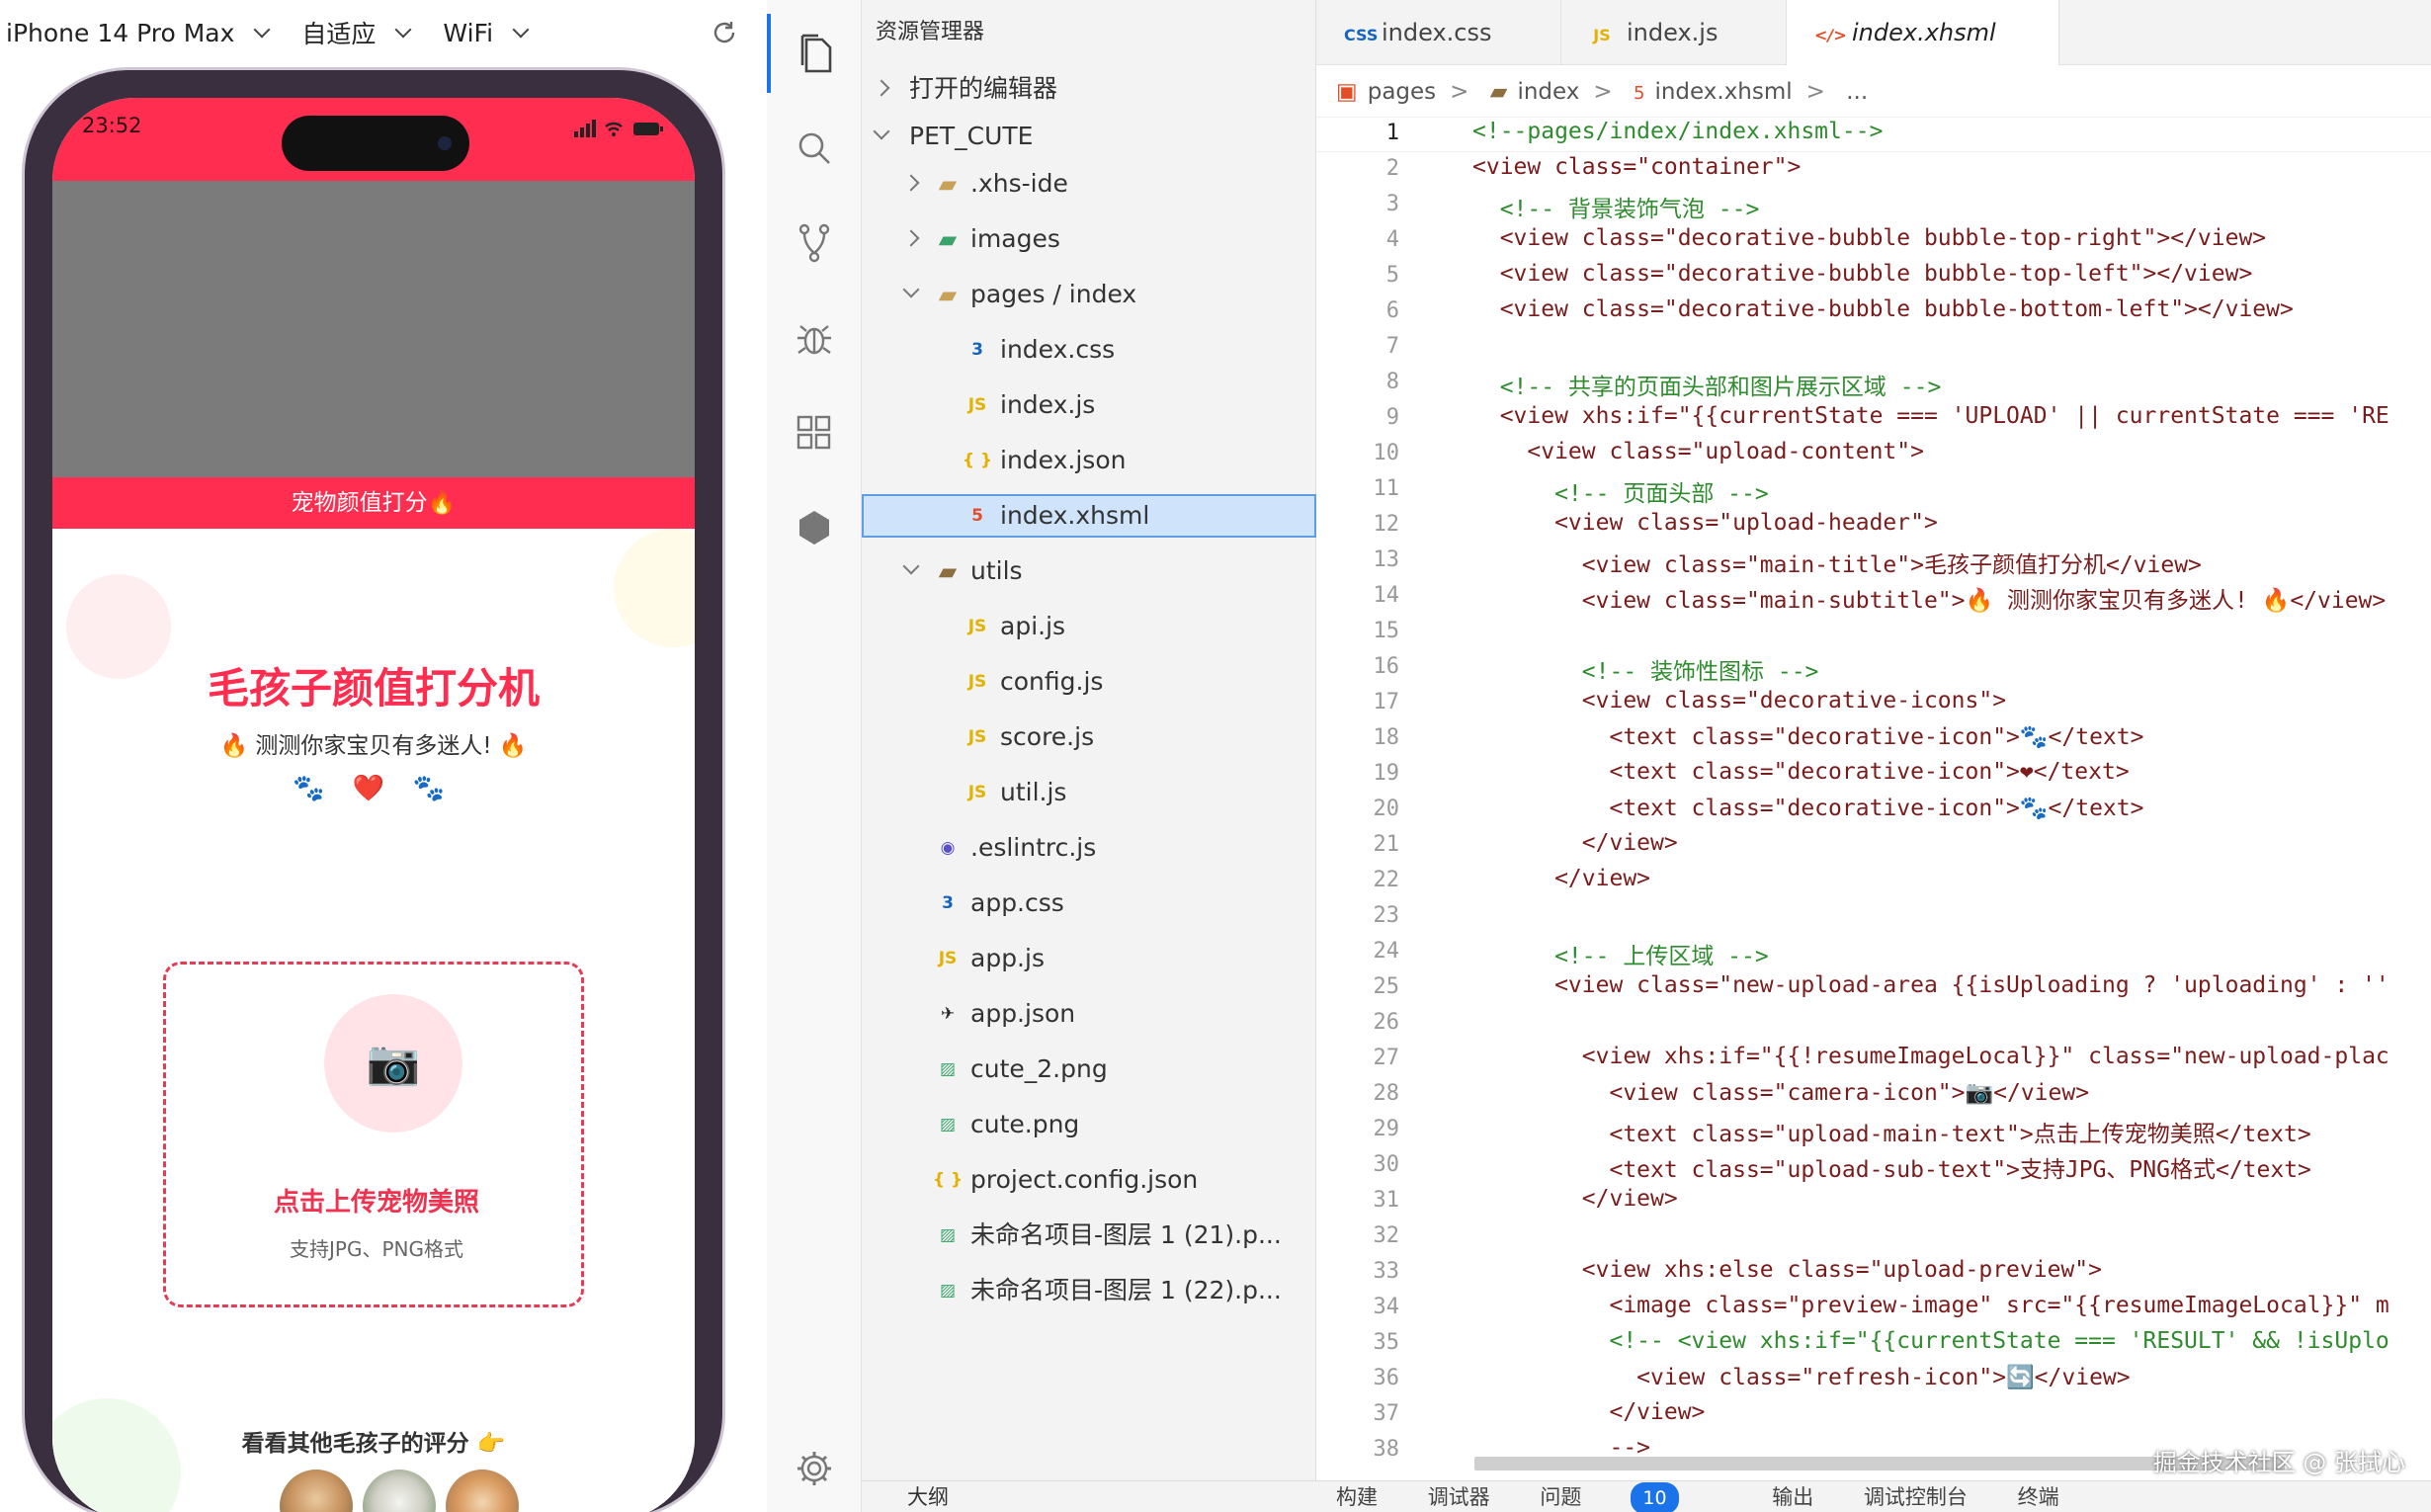 The height and width of the screenshot is (1512, 2431). What do you see at coordinates (1439, 32) in the screenshot?
I see `tab-index-css: CSS index.css` at bounding box center [1439, 32].